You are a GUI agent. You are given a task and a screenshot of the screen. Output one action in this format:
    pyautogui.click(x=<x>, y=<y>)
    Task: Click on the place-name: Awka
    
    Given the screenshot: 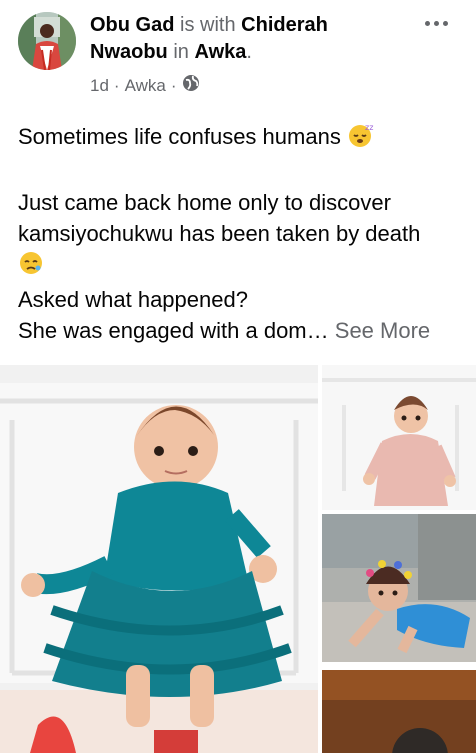 What is the action you would take?
    pyautogui.click(x=220, y=52)
    